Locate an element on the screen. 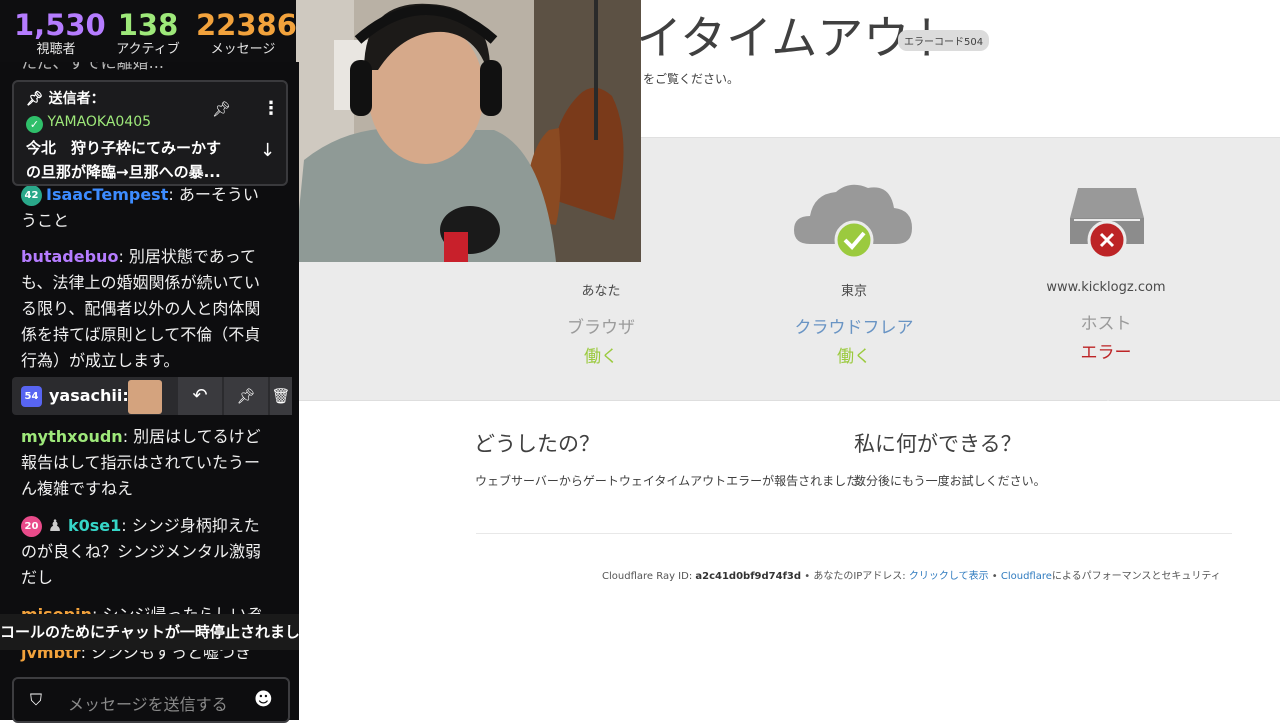 This screenshot has height=723, width=1280. stat-value: 138 is located at coordinates (148, 25).